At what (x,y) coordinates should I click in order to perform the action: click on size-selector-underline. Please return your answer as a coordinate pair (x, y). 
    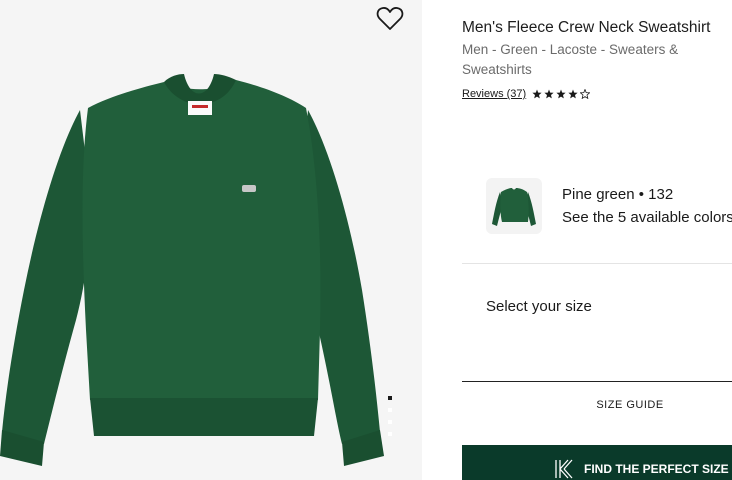
    Looking at the image, I should click on (597, 381).